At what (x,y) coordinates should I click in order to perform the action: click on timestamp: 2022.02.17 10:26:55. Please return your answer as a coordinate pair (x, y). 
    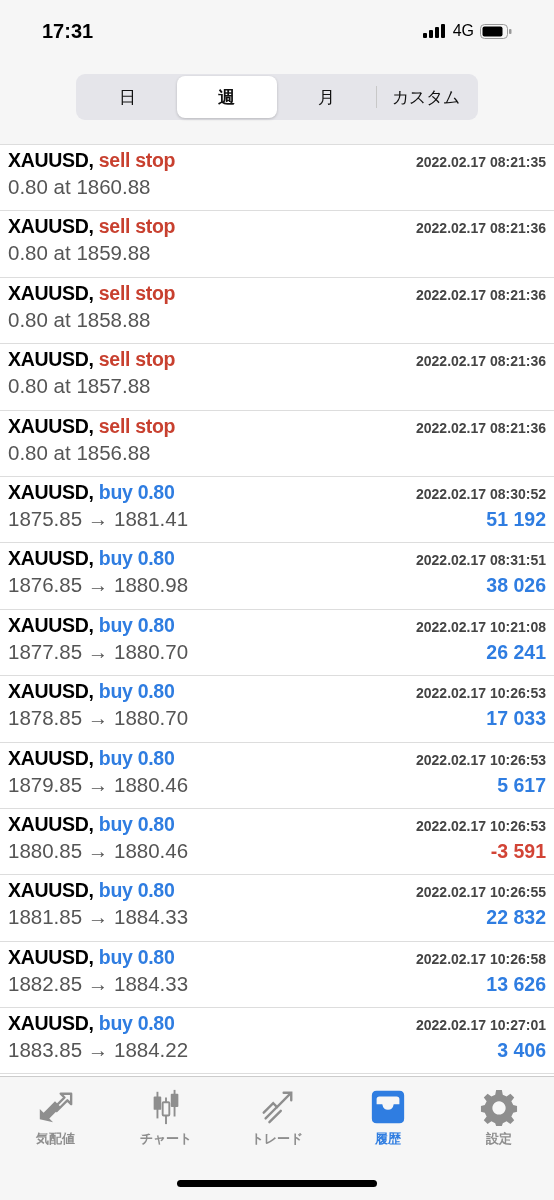
    Looking at the image, I should click on (481, 892).